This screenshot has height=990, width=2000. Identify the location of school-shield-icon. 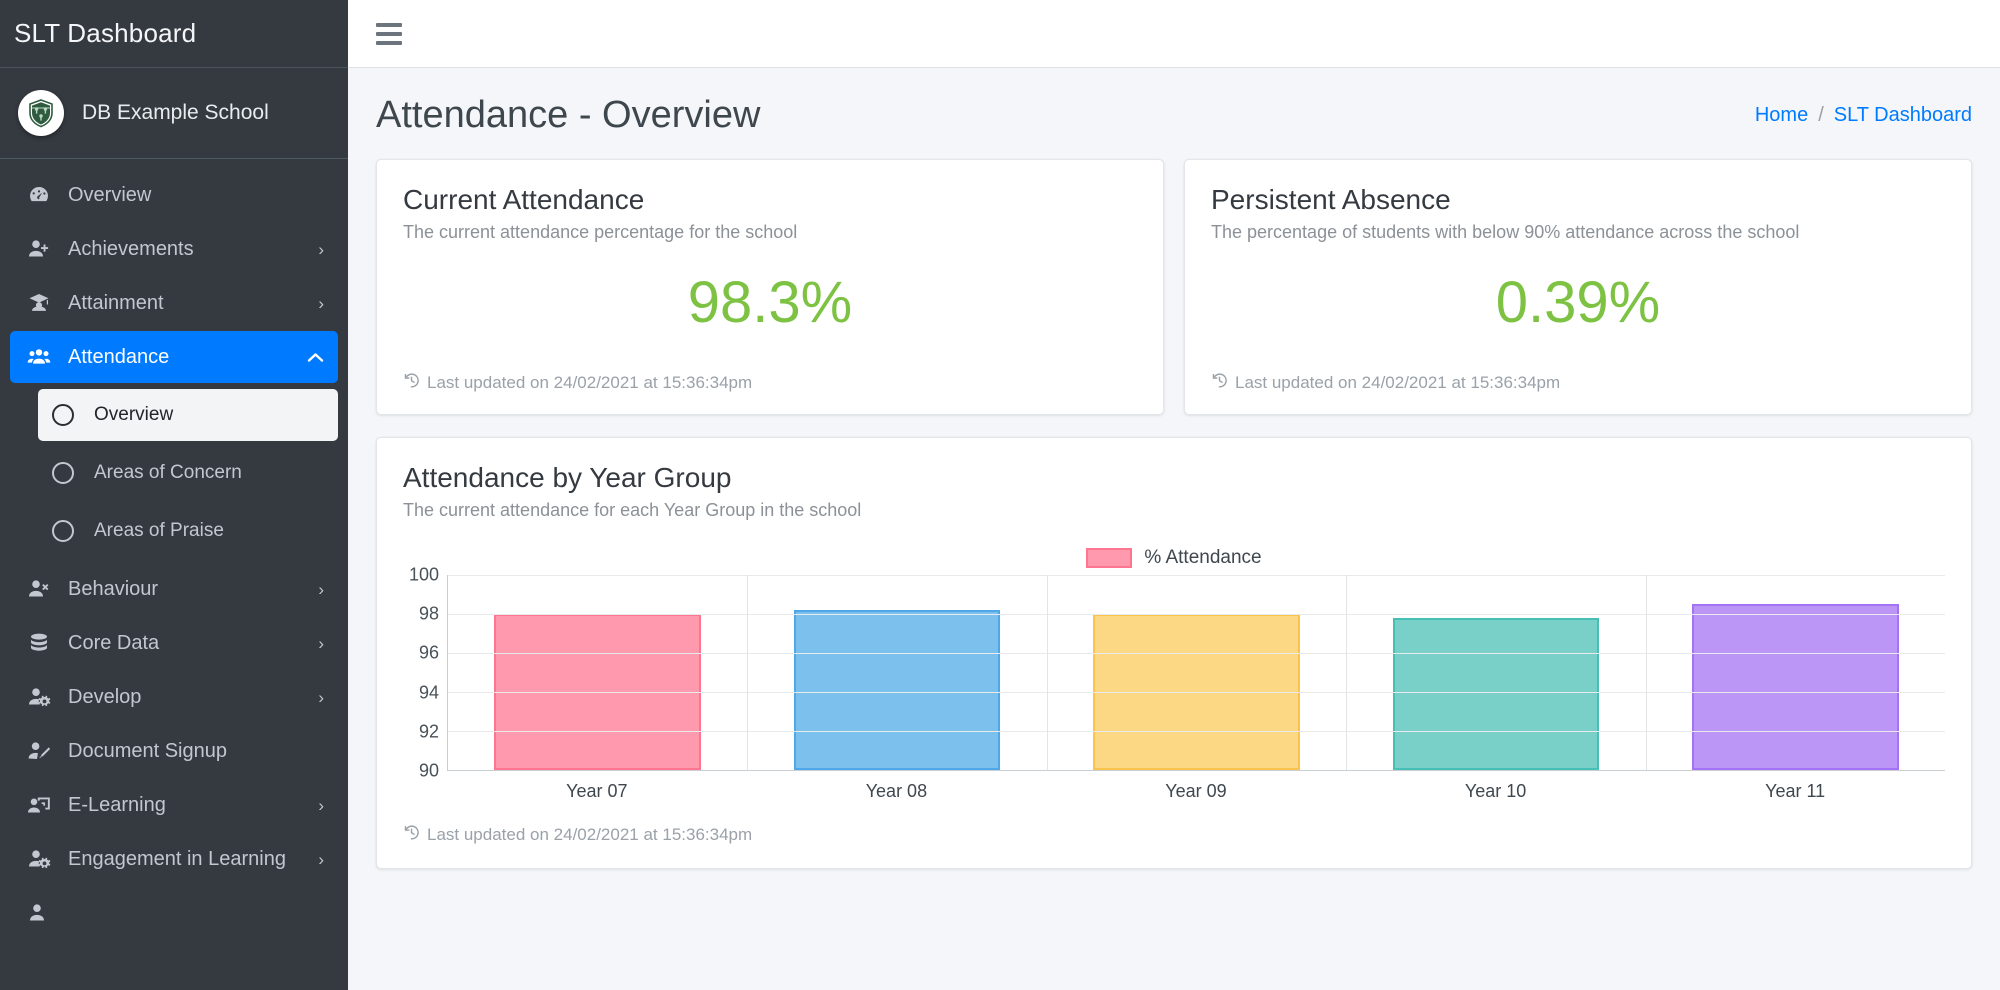
(41, 113).